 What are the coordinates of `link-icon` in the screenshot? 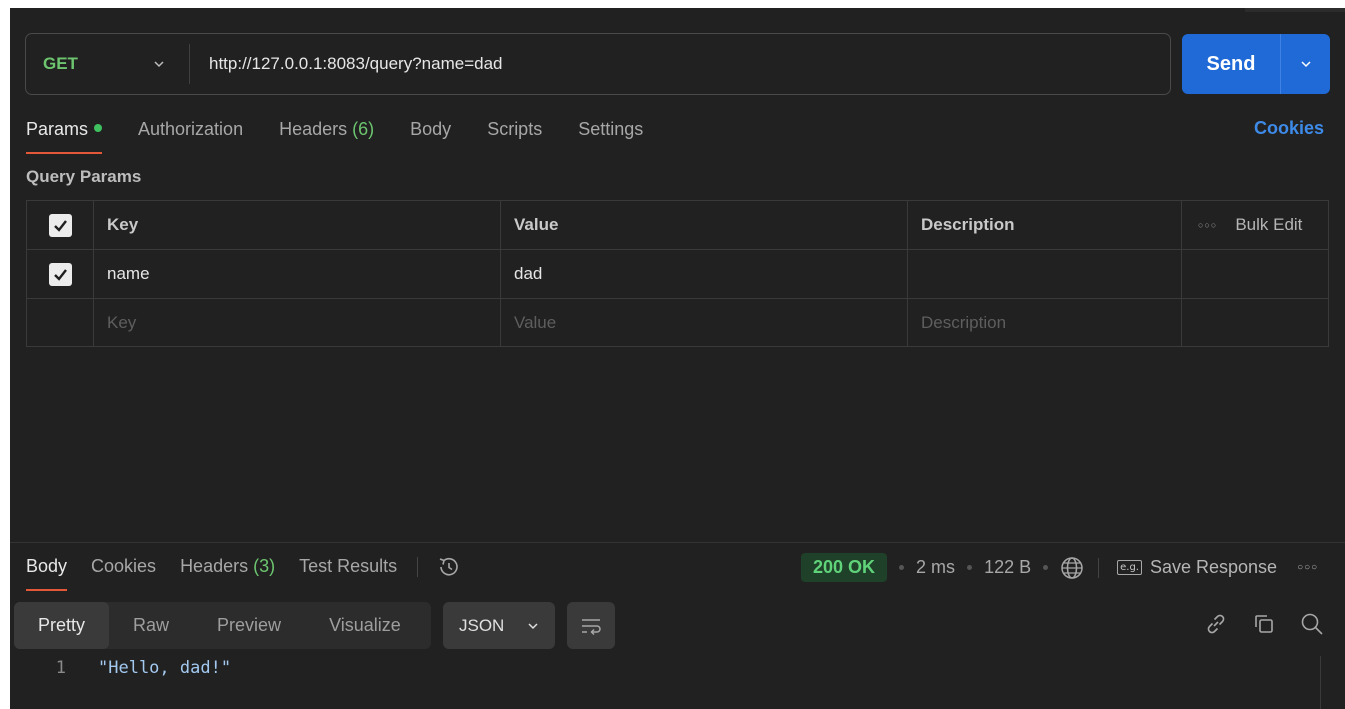 It's located at (1216, 624).